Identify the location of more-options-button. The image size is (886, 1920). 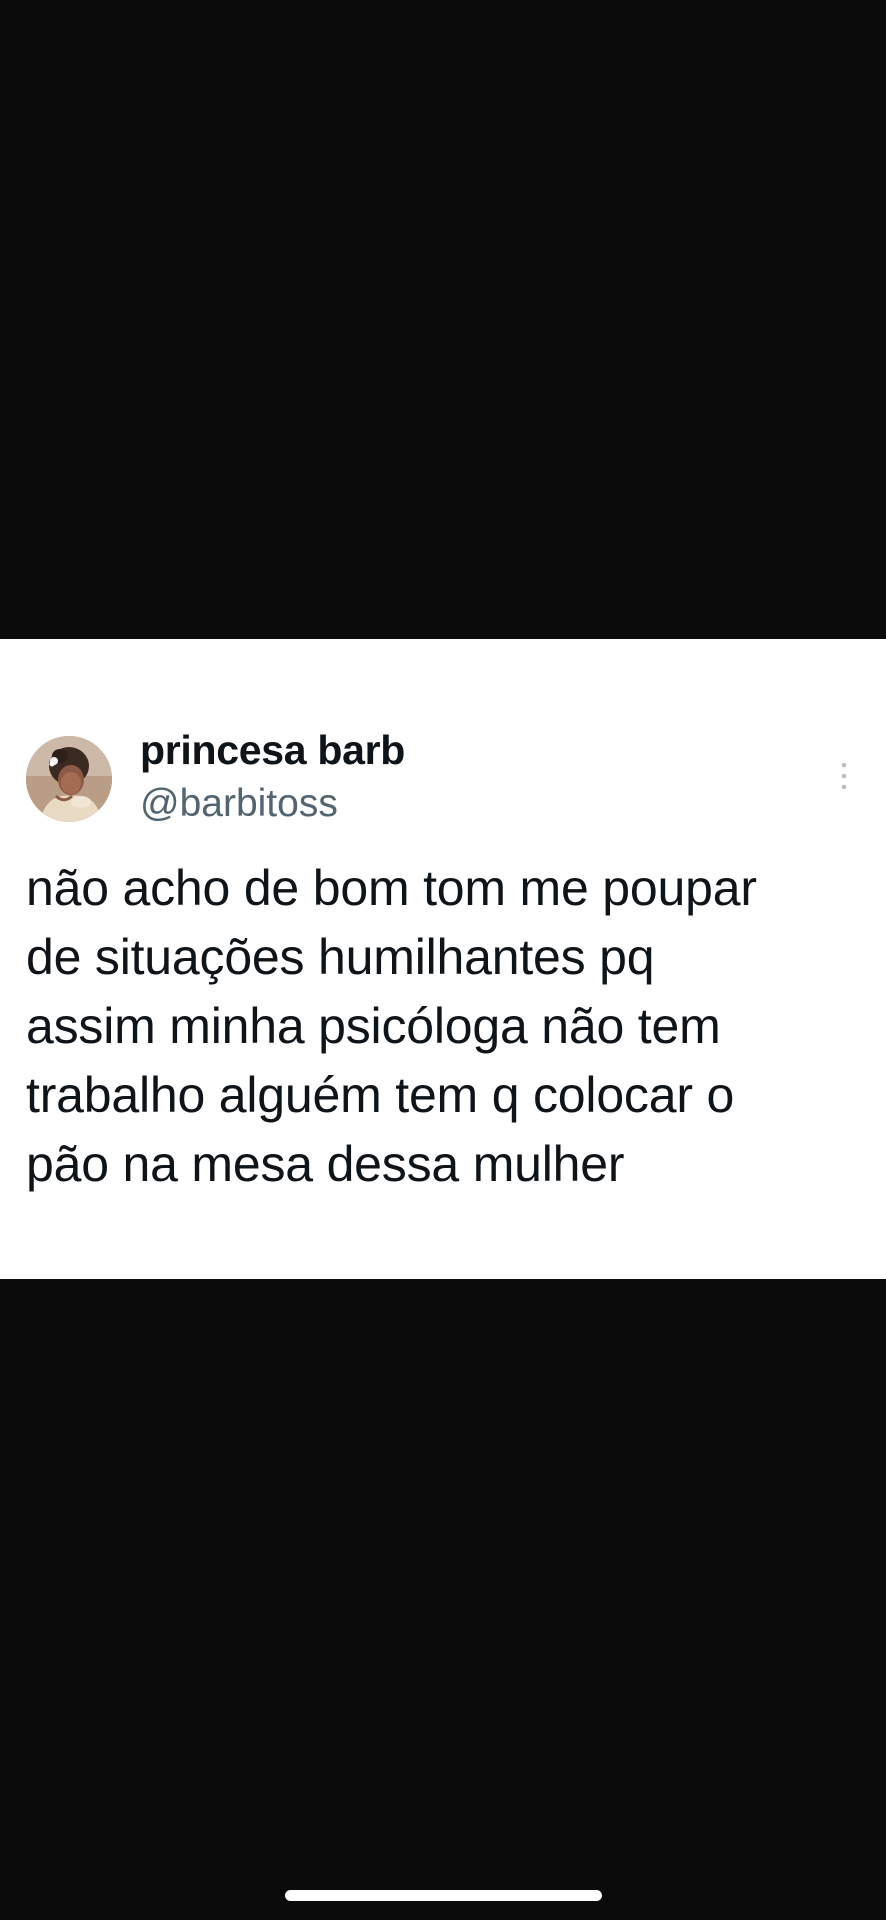
(844, 776).